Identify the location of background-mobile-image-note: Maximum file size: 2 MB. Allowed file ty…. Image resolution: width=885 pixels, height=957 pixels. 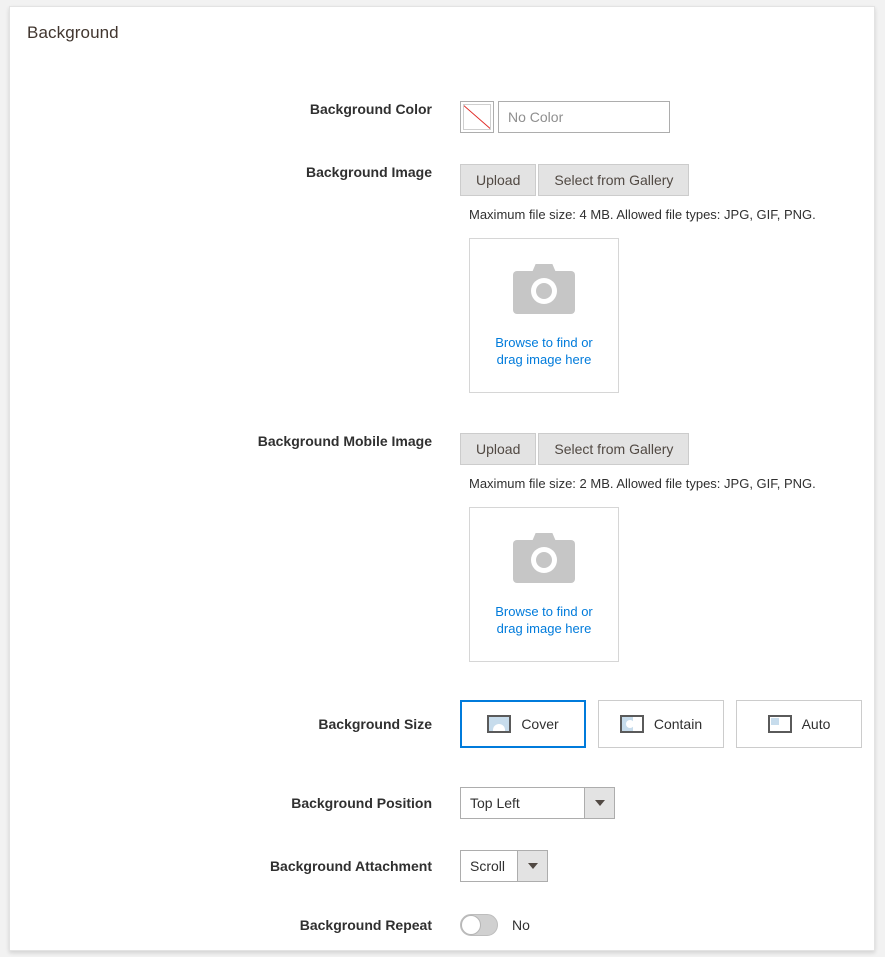
(642, 483).